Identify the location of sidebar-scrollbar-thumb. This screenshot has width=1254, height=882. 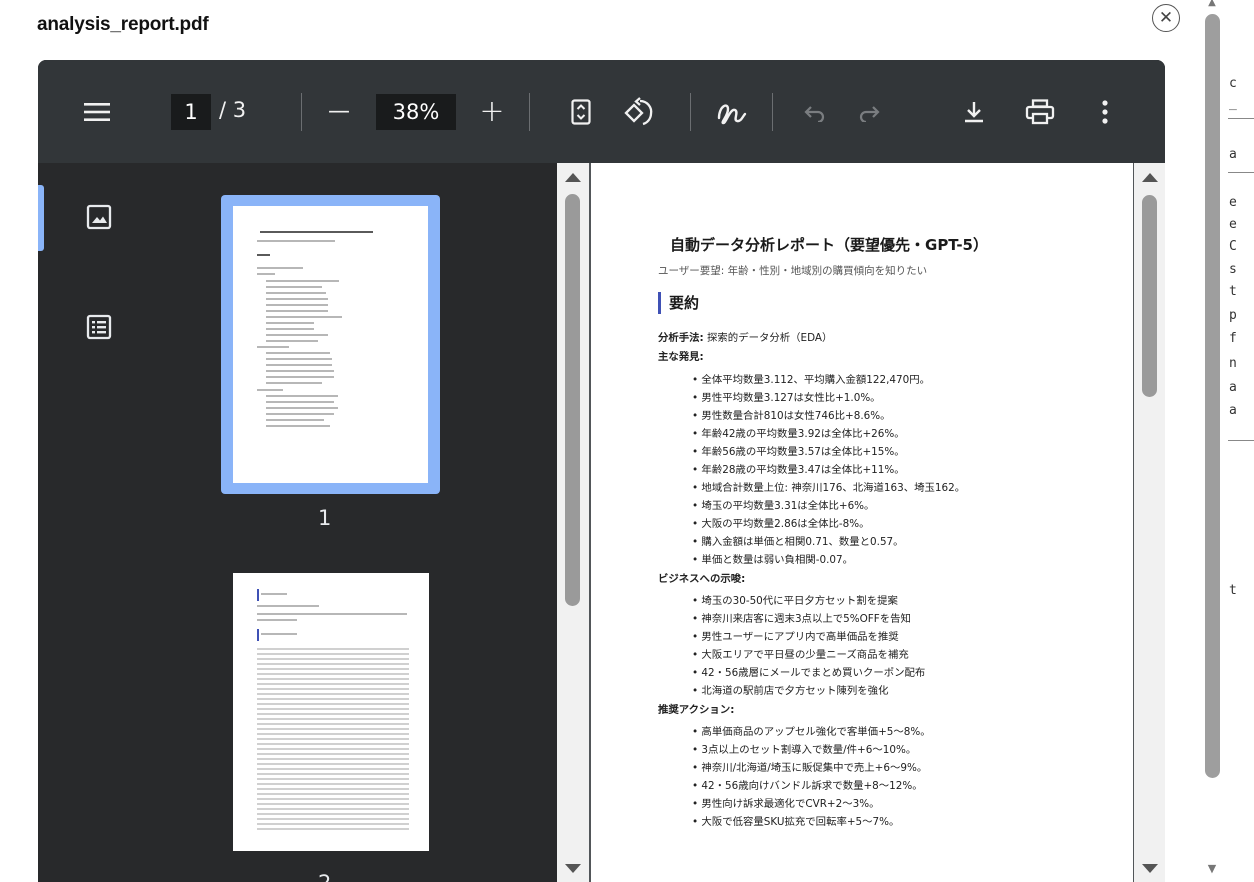
(572, 400).